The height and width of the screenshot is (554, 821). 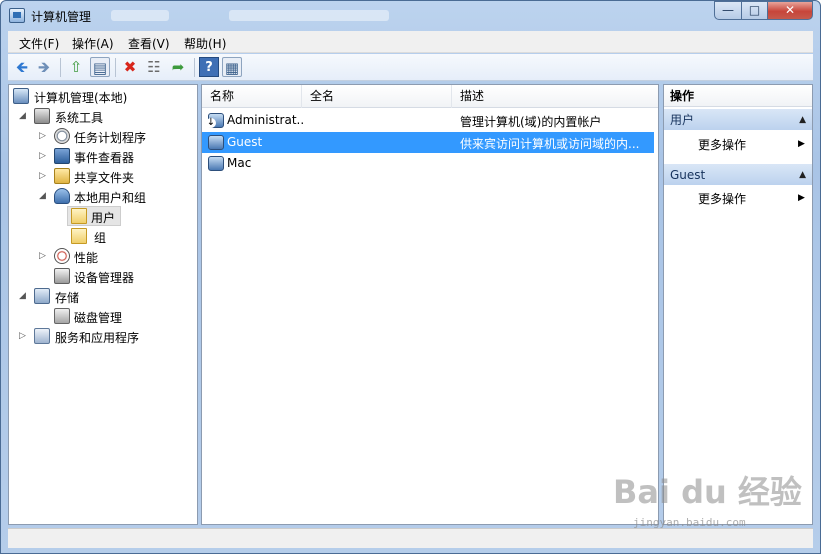 I want to click on menu-action: 操作(A), so click(x=93, y=43).